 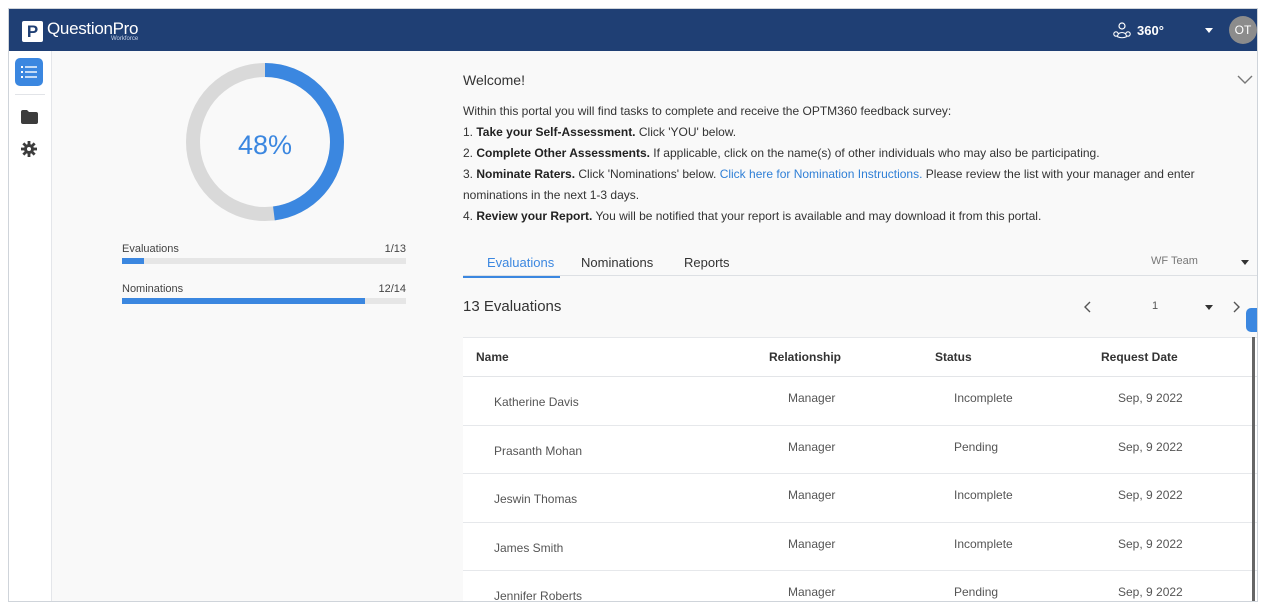 I want to click on gear-icon, so click(x=29, y=149).